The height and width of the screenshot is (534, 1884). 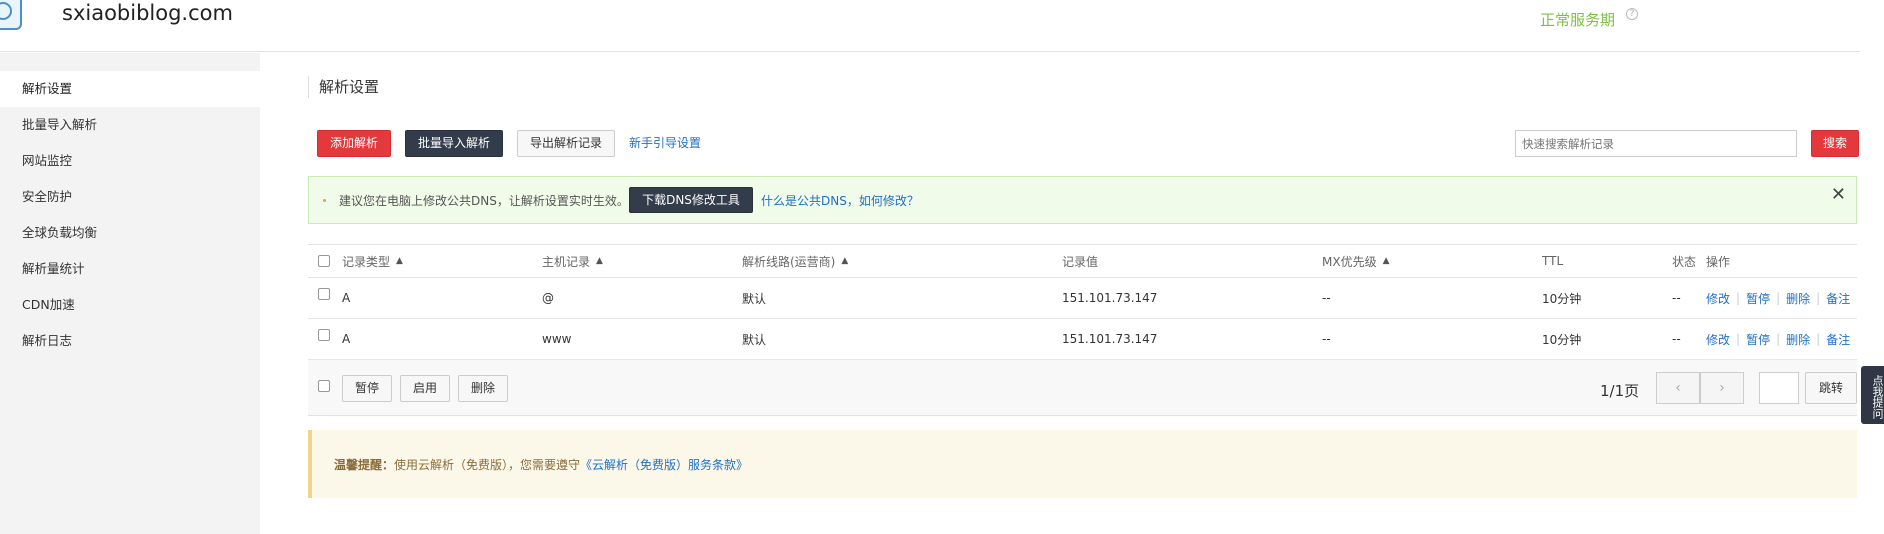 What do you see at coordinates (1684, 261) in the screenshot?
I see `header-status: 状态` at bounding box center [1684, 261].